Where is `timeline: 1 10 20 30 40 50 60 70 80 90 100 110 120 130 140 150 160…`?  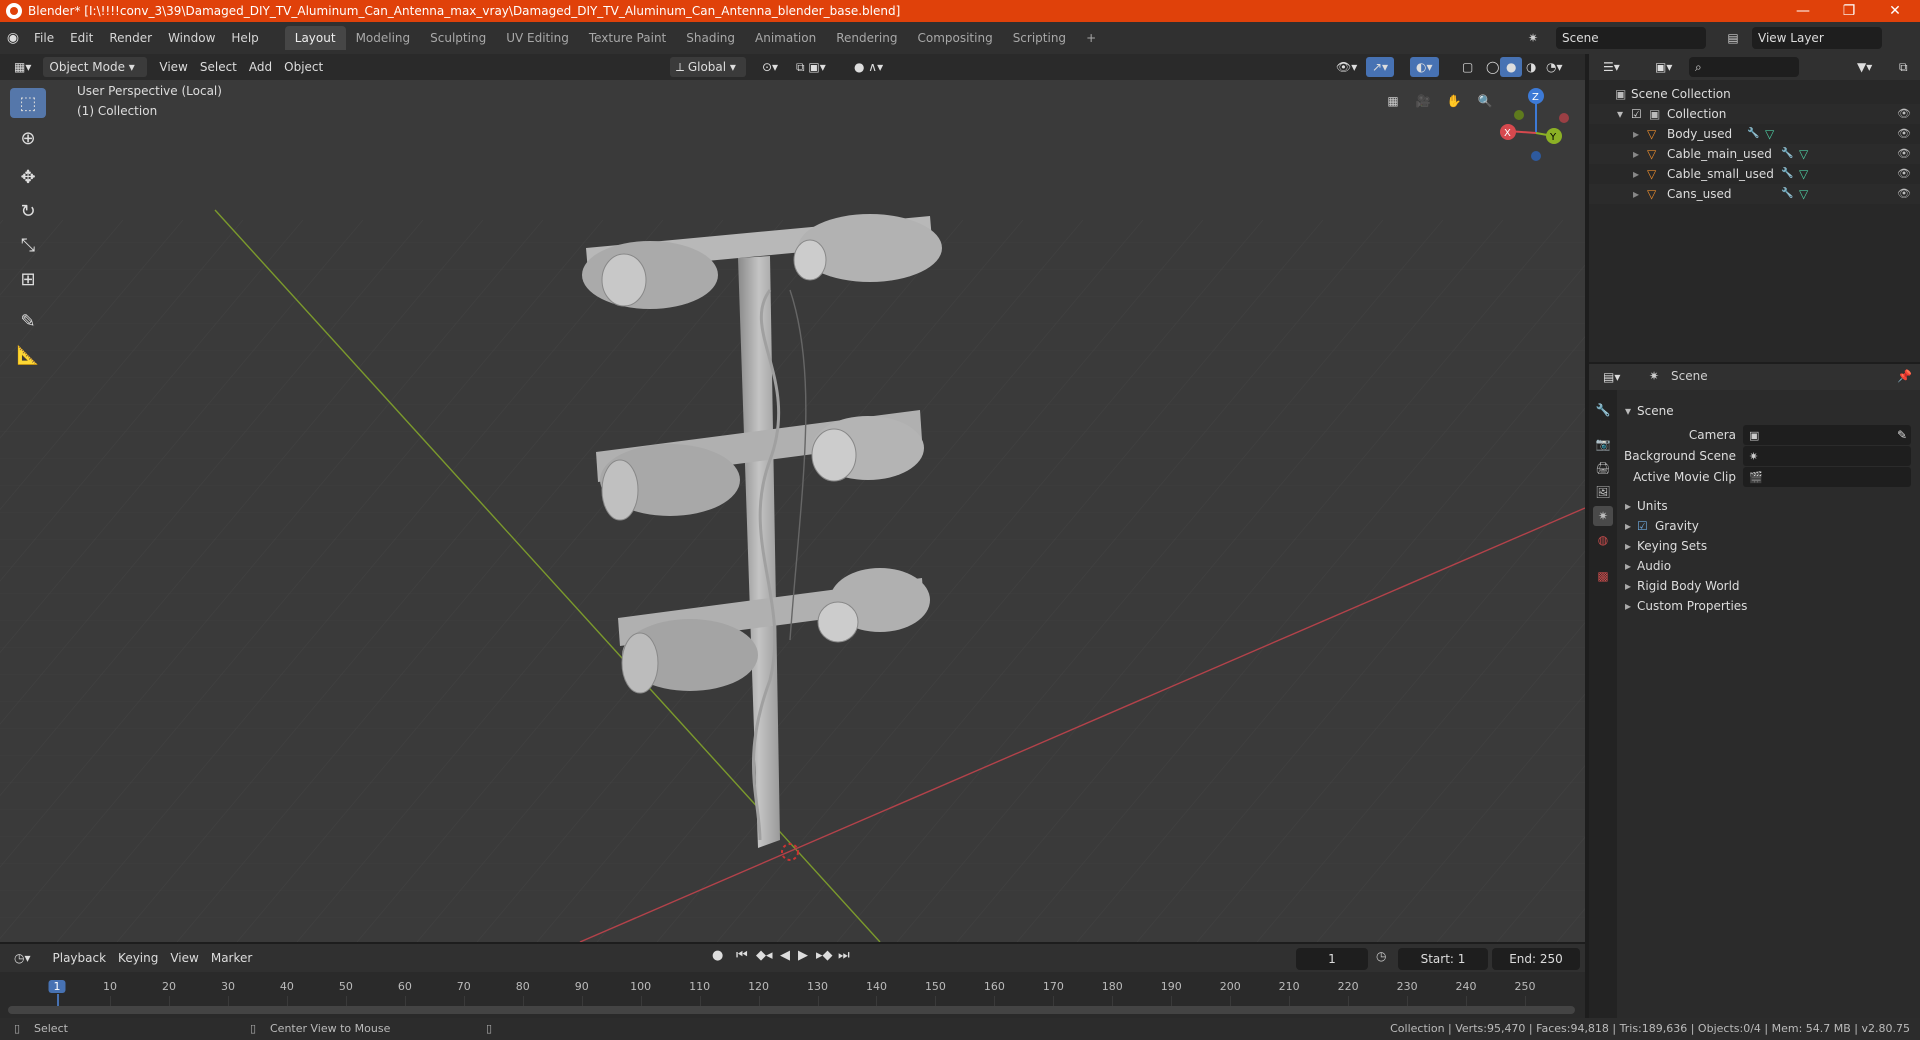 timeline: 1 10 20 30 40 50 60 70 80 90 100 110 120 130 140 150 160… is located at coordinates (792, 995).